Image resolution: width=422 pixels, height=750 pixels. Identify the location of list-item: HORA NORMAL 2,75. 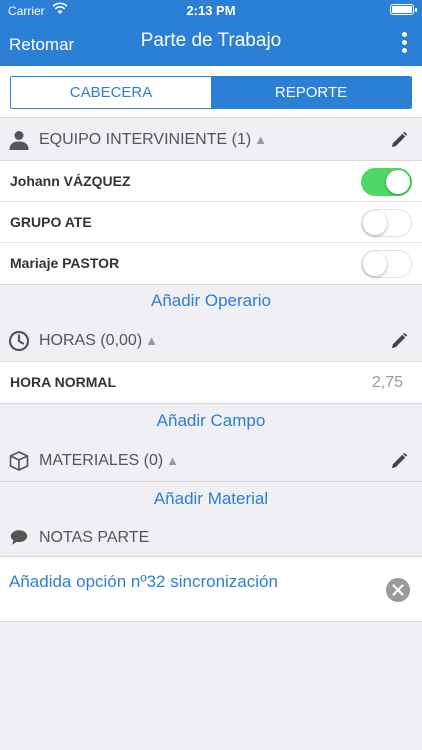
(211, 382).